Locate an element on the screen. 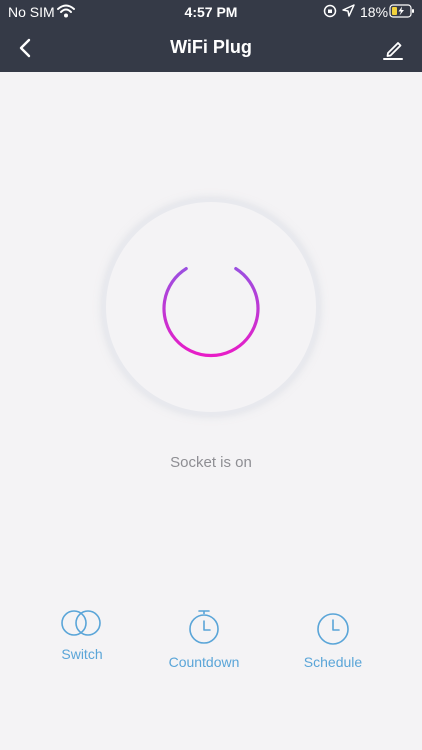 The image size is (422, 750). countdown-button: Countdown is located at coordinates (204, 648).